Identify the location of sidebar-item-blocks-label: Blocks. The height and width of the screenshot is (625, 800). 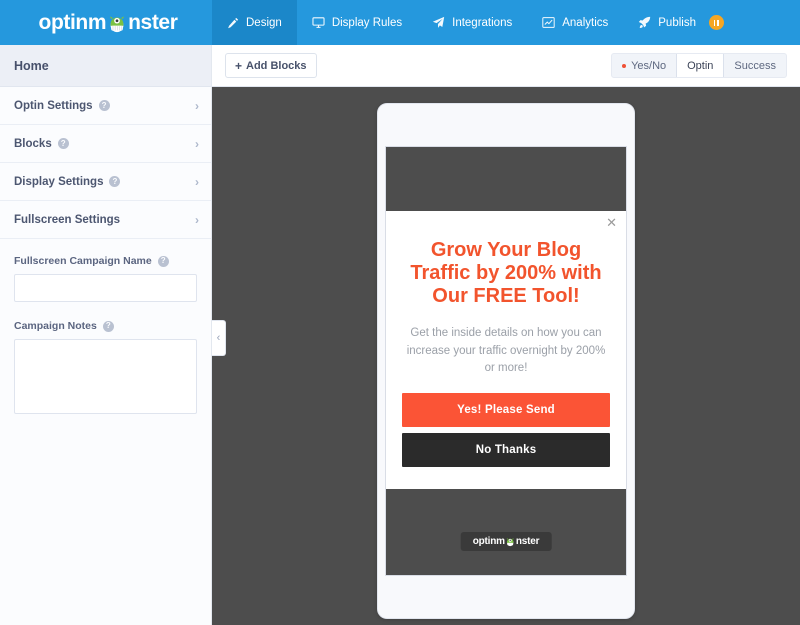
(33, 143).